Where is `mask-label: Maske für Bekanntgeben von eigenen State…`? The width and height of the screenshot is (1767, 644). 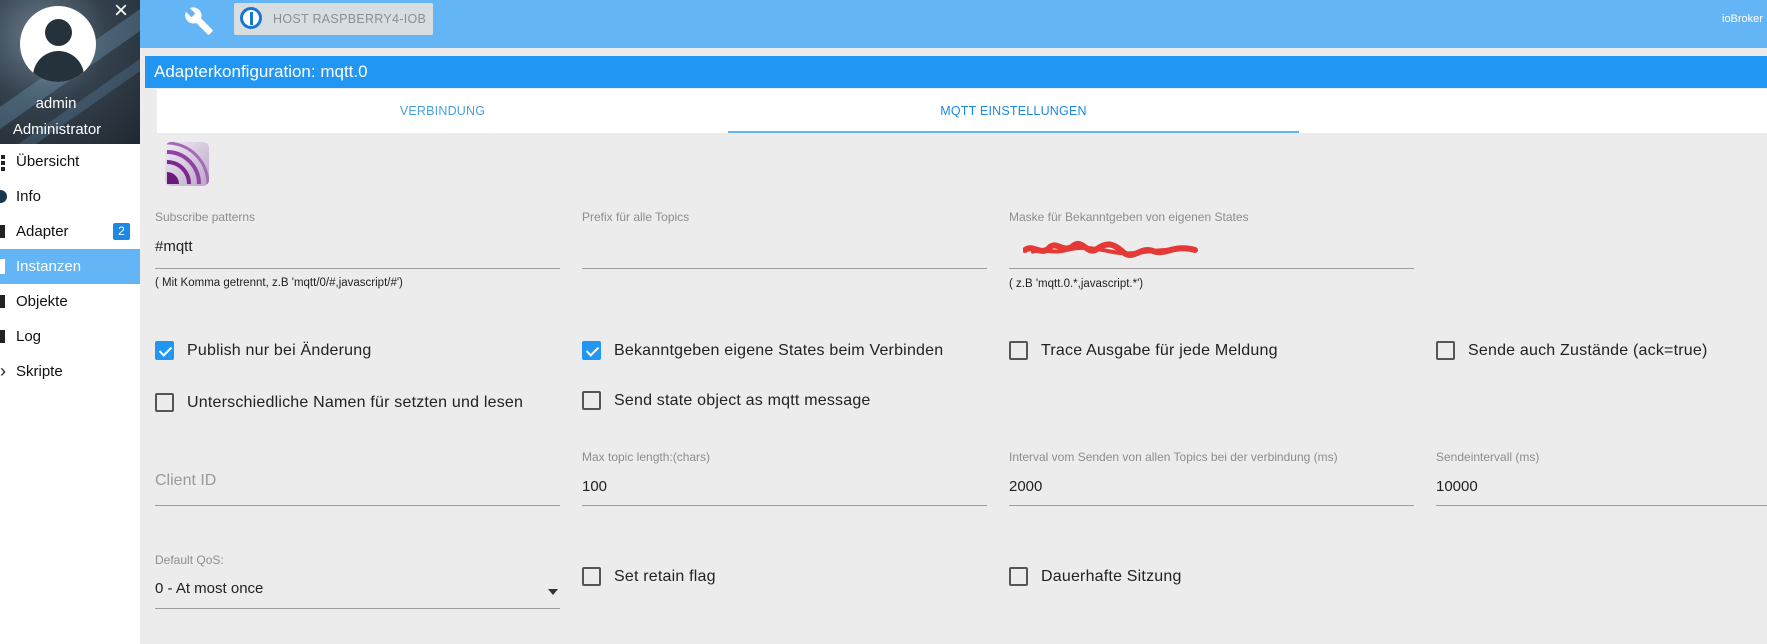
mask-label: Maske für Bekanntgeben von eigenen State… is located at coordinates (1129, 217).